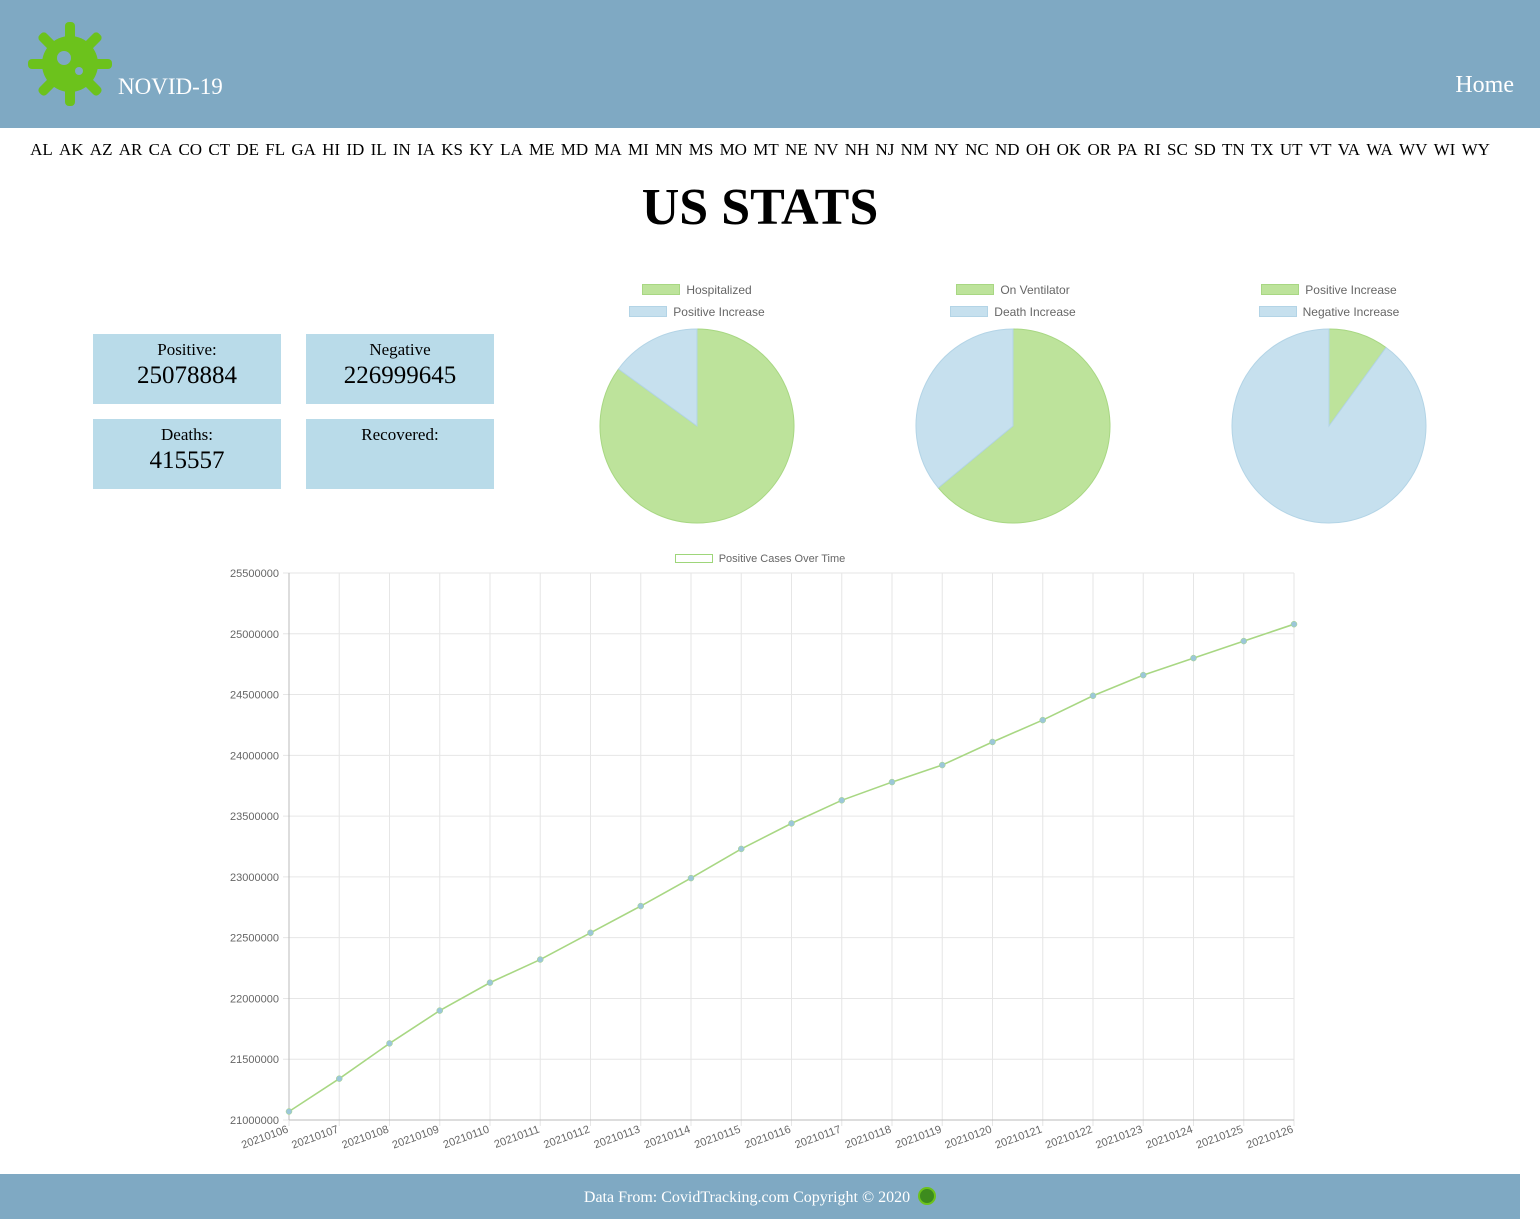  What do you see at coordinates (946, 149) in the screenshot?
I see `state-link-ny: NY` at bounding box center [946, 149].